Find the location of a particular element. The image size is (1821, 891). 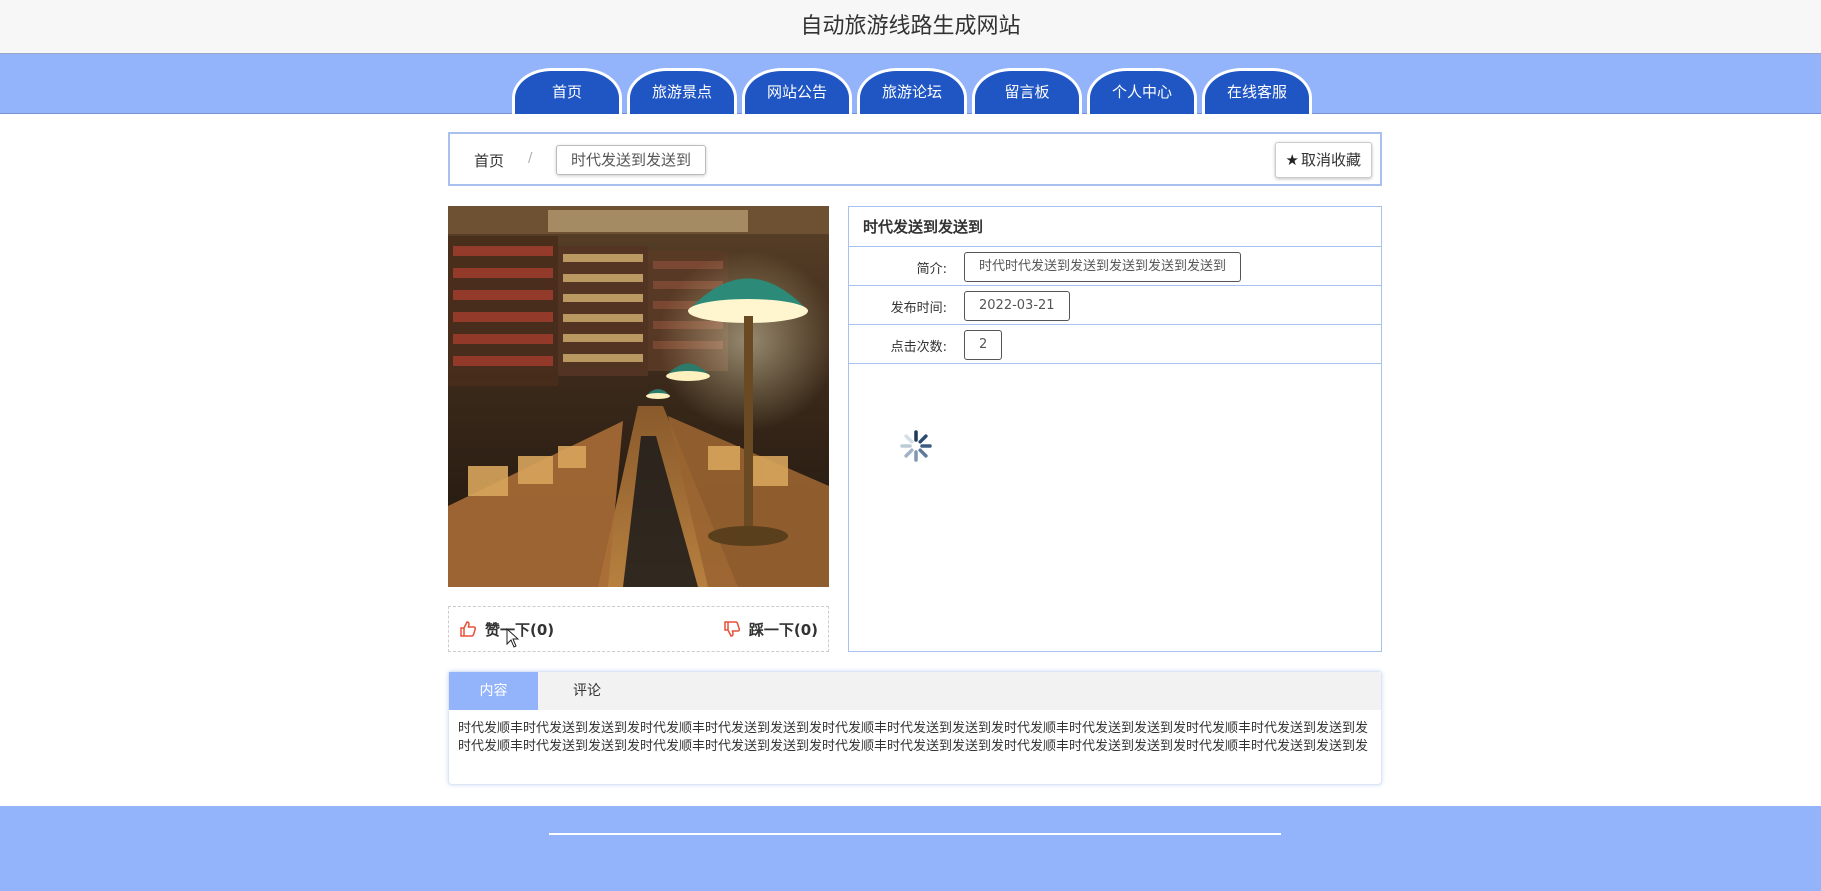

breadcrumb: 首页 / 时代发送到发送到 ★ 取消收藏 is located at coordinates (915, 159).